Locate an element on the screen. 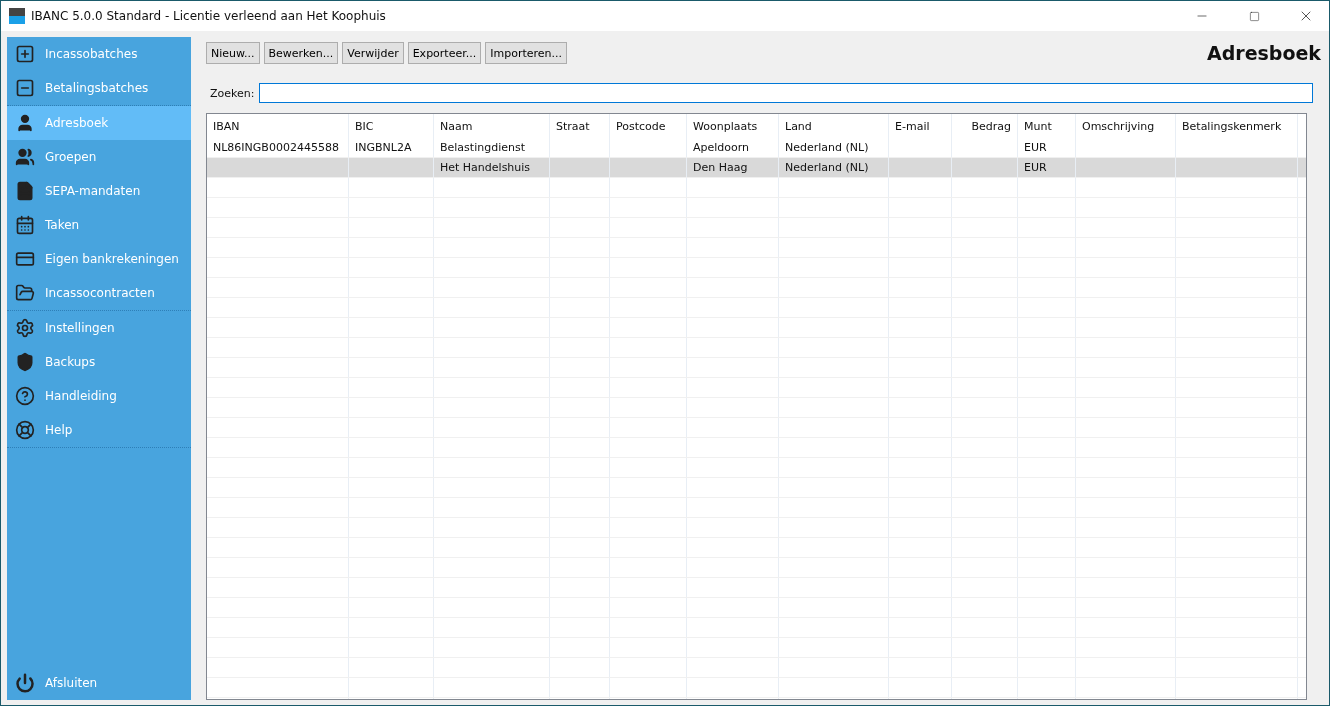 This screenshot has height=706, width=1330. person-icon is located at coordinates (25, 123).